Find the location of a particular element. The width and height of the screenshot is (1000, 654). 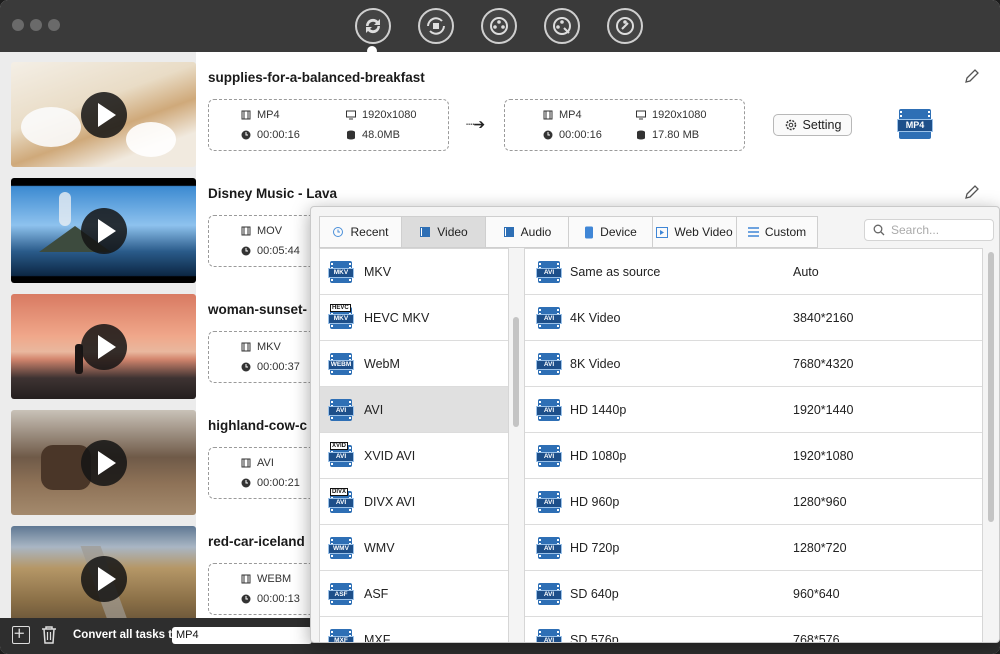

format-item-hevc-mkv: MKV HEVC HEVC MKV is located at coordinates (414, 318).